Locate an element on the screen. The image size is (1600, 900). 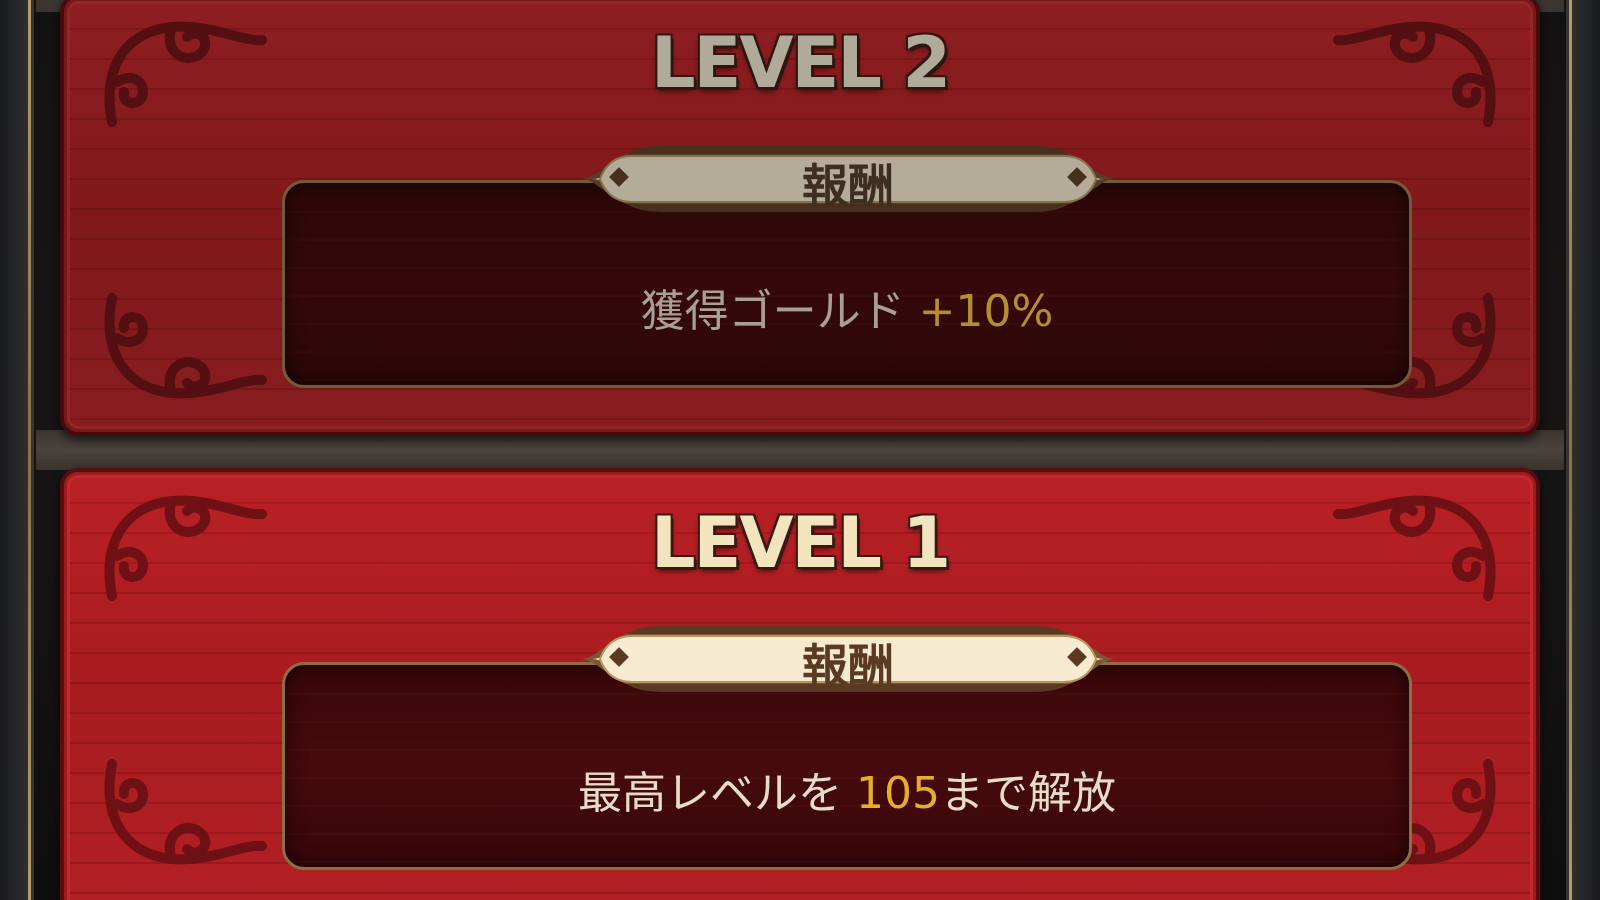
frame-left is located at coordinates (17, 450).